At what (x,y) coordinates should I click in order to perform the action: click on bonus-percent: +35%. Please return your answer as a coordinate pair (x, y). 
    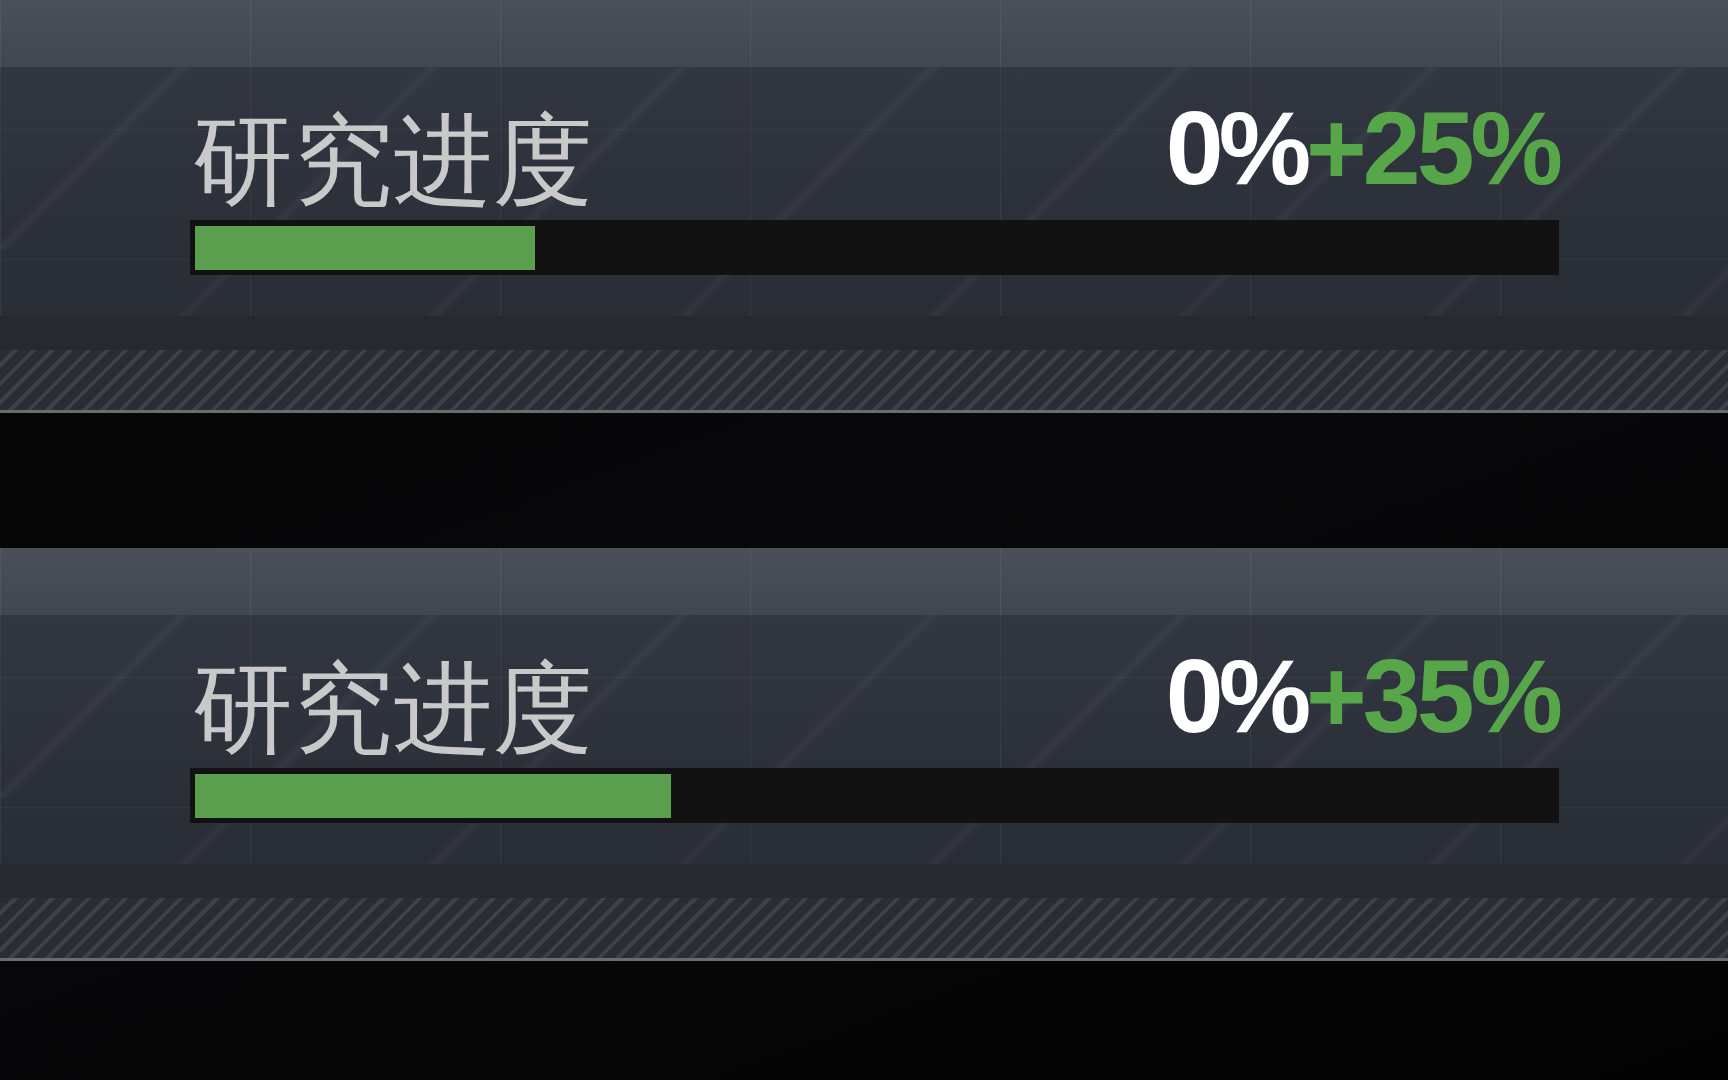
    Looking at the image, I should click on (1432, 696).